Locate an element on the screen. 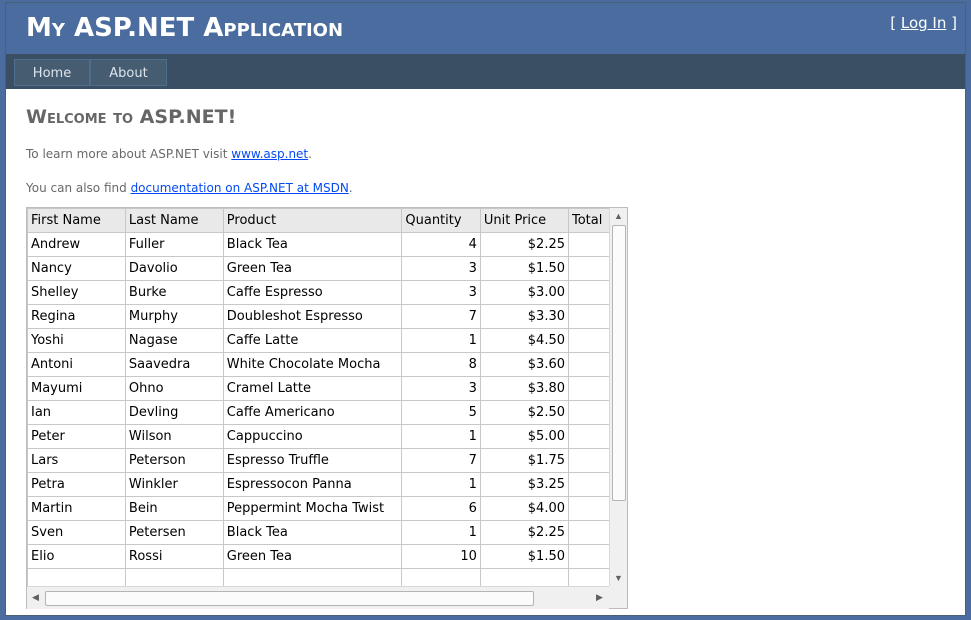 This screenshot has width=971, height=620. last-name-cell: Saavedra is located at coordinates (174, 364).